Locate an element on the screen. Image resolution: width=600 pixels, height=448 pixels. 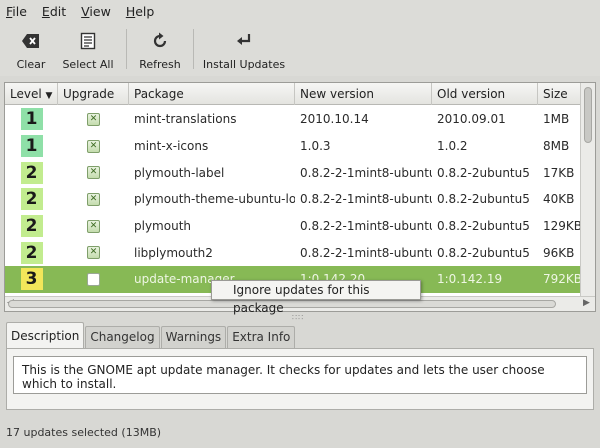
vertical-scrollbar is located at coordinates (587, 189).